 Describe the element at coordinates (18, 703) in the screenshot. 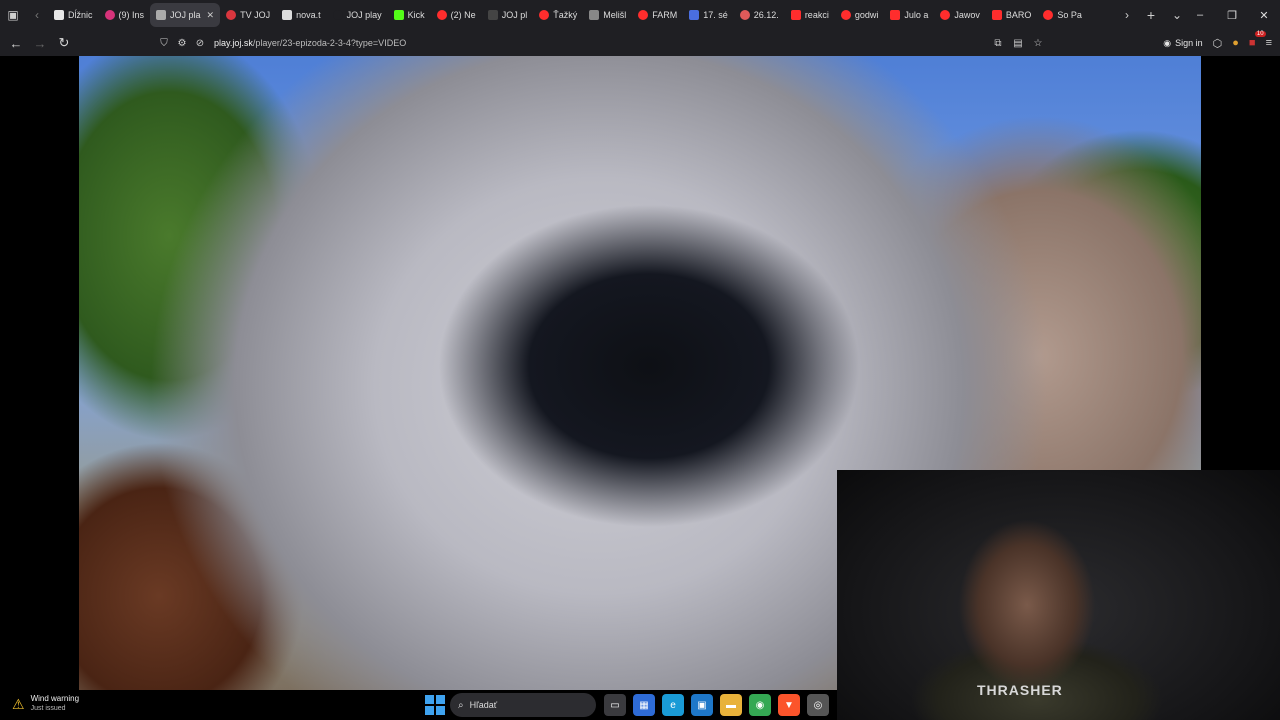

I see `warning-icon: ⚠` at that location.